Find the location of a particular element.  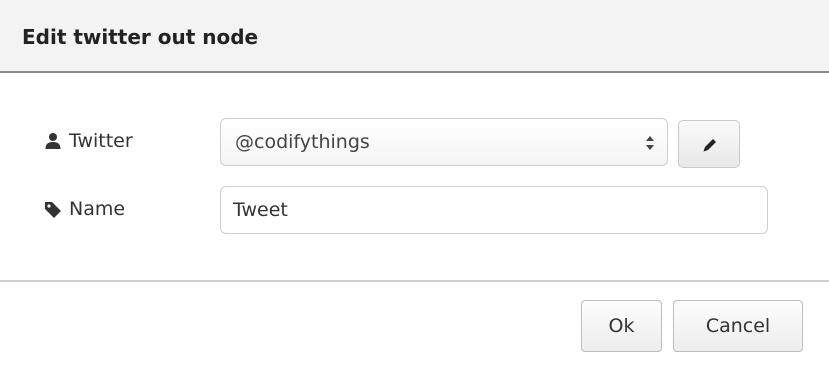

twitter-row: Twitter @codifythings is located at coordinates (414, 143).